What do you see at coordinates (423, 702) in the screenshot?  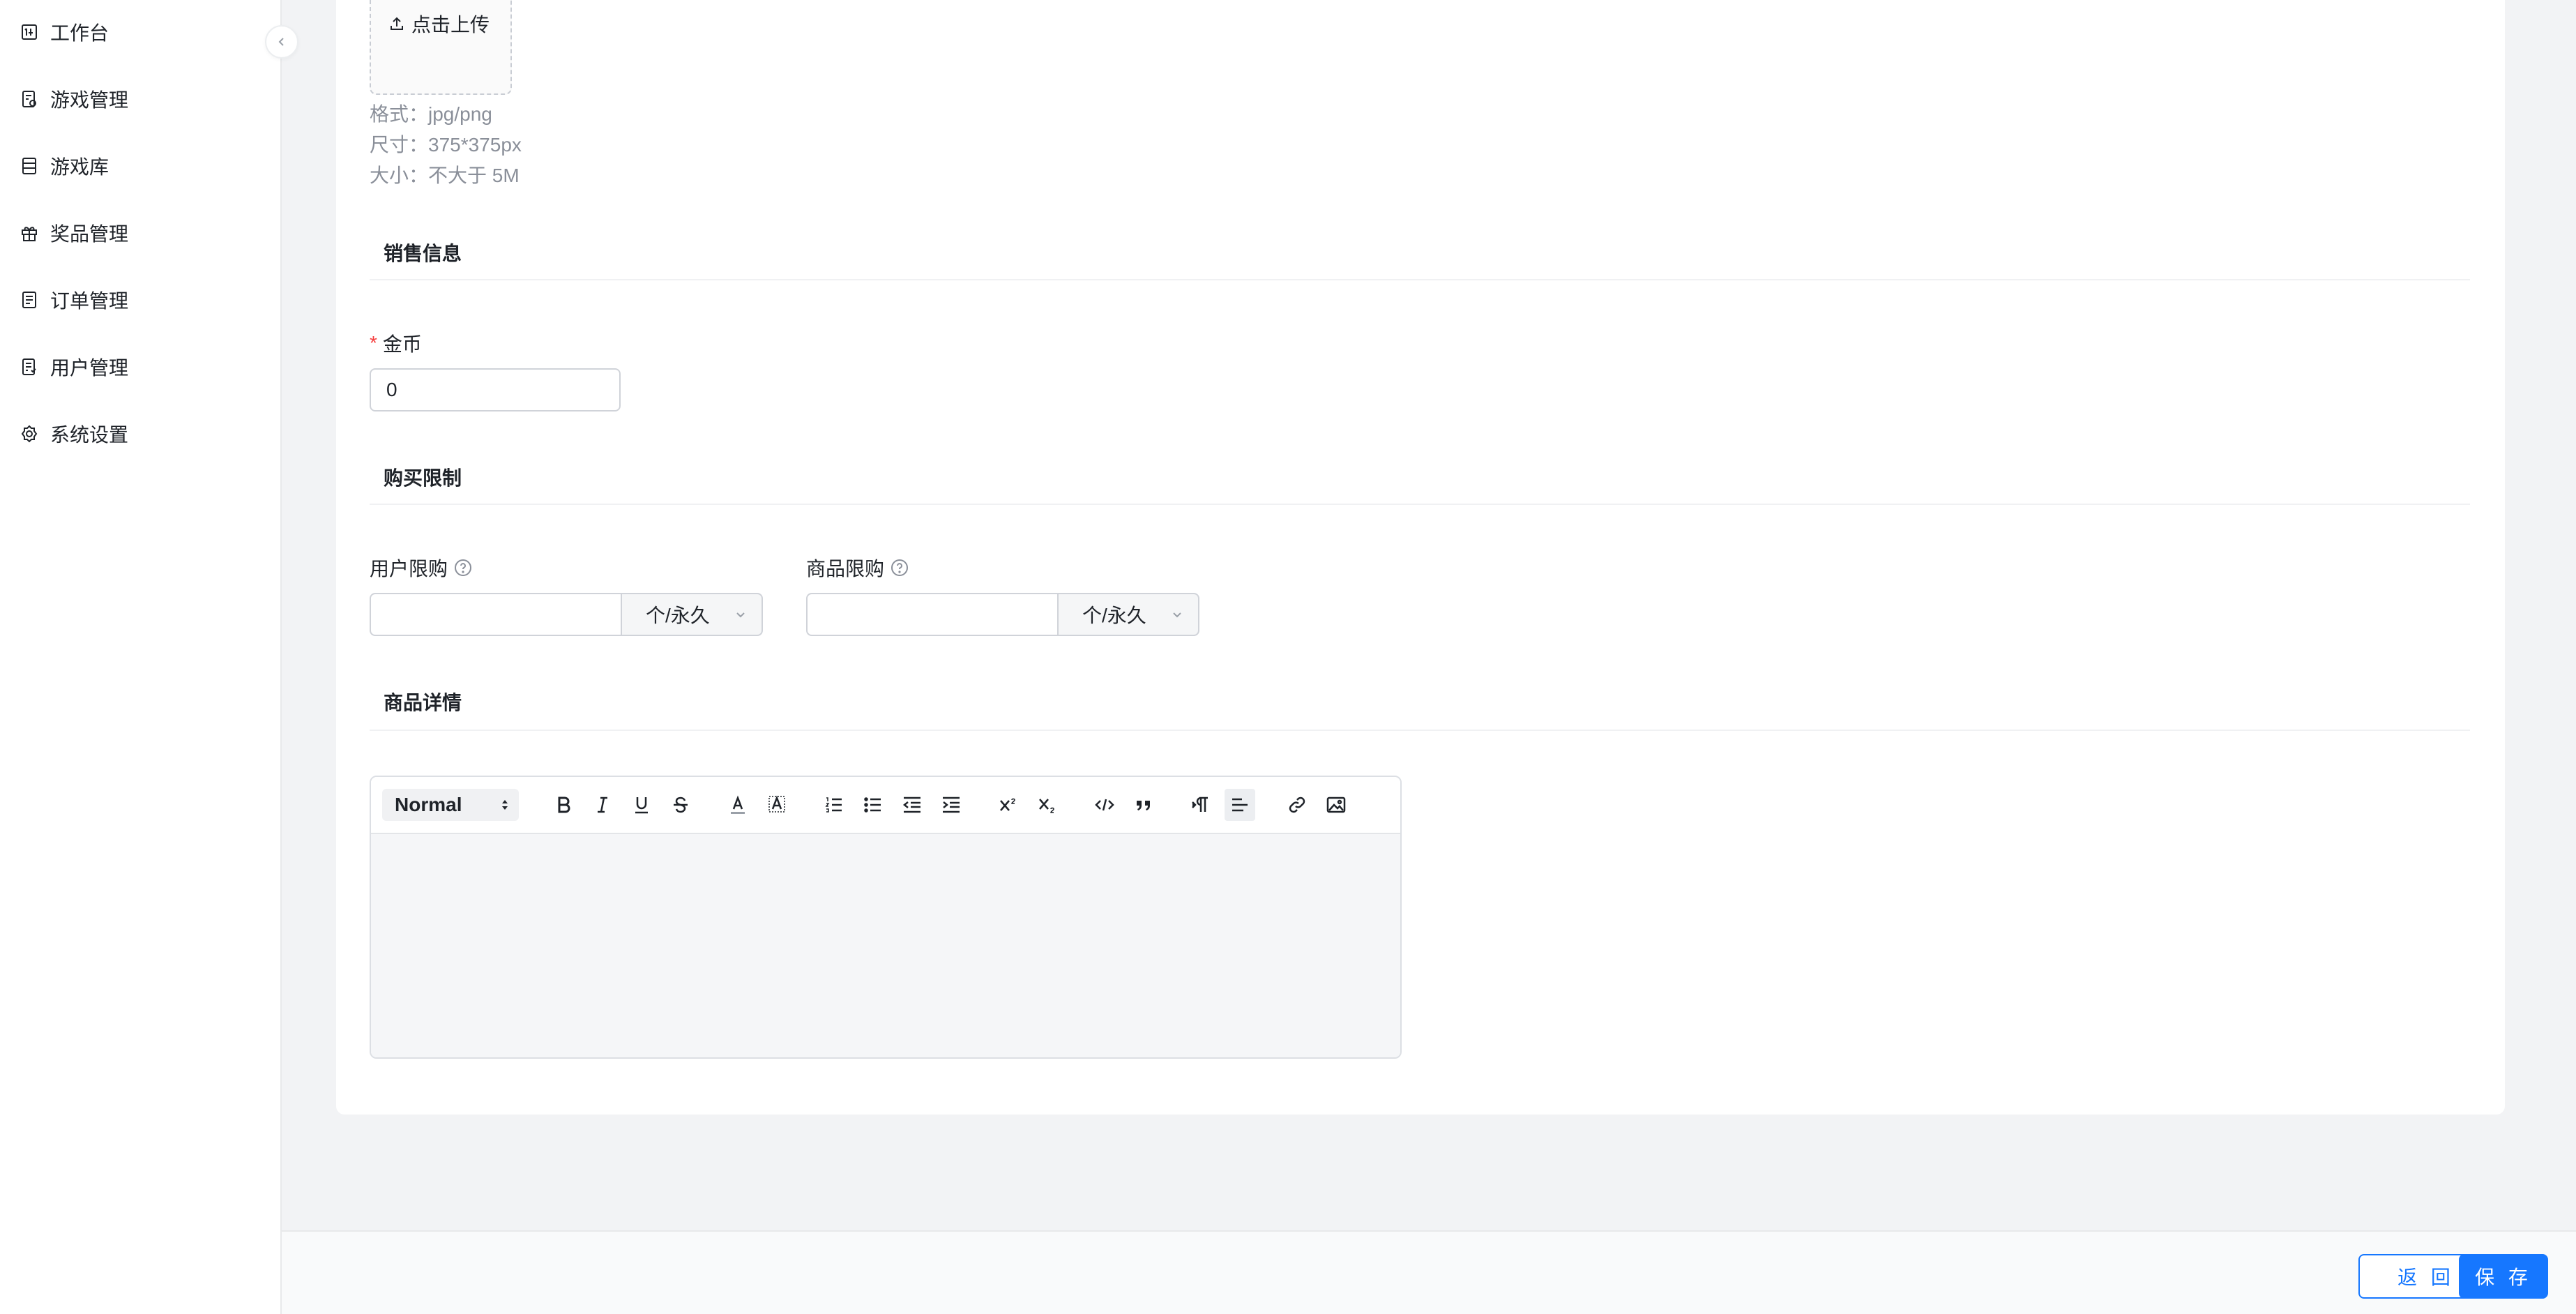 I see `section-title-product-details: 商品详情` at bounding box center [423, 702].